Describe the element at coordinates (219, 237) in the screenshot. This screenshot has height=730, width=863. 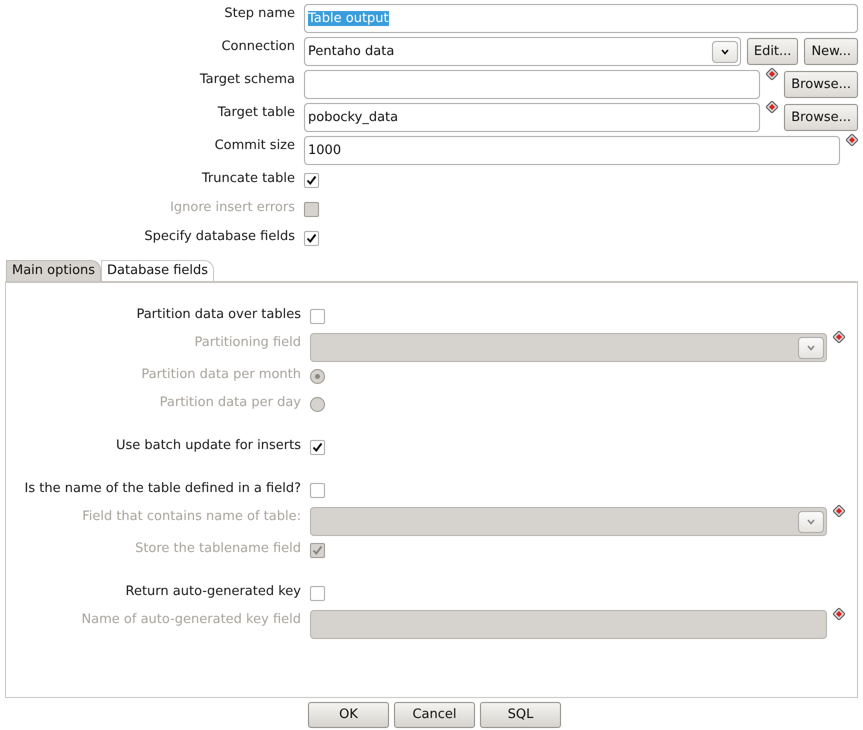
I see `field-label: Specify database fields` at that location.